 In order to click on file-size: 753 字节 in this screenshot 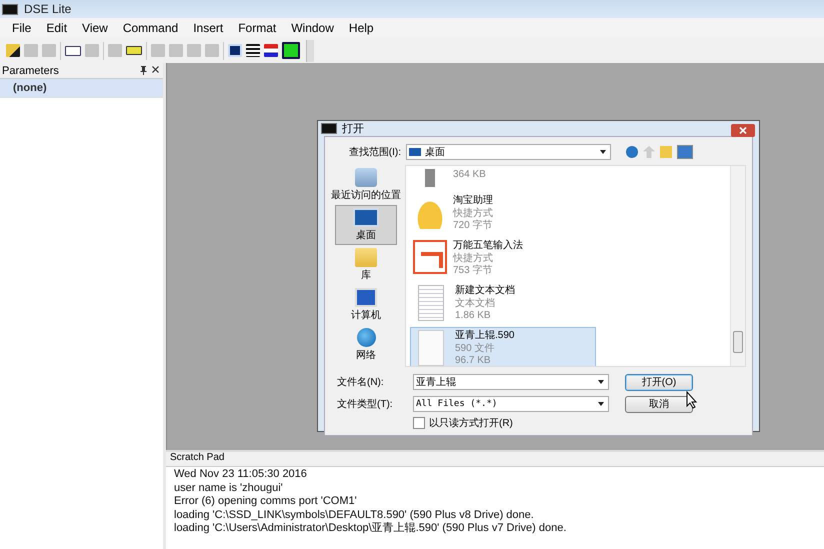, I will do `click(473, 271)`.